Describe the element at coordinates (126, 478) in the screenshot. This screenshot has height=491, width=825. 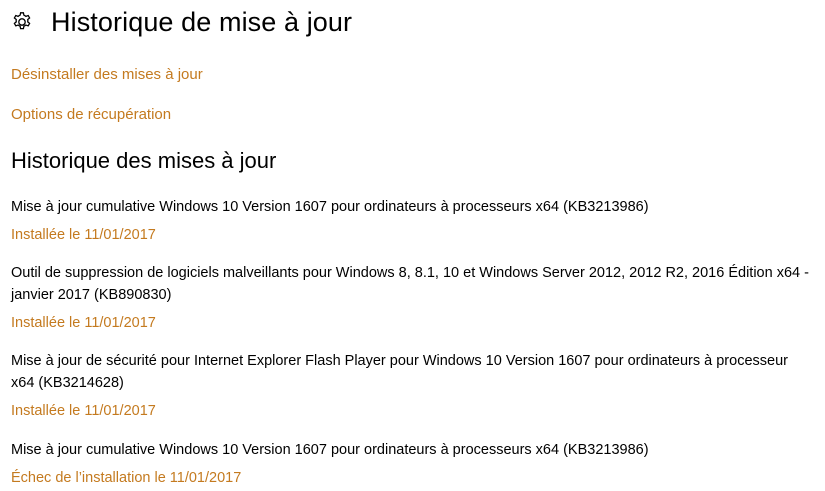
I see `update-status-link: Échec de l’installation le 11/01/2017` at that location.